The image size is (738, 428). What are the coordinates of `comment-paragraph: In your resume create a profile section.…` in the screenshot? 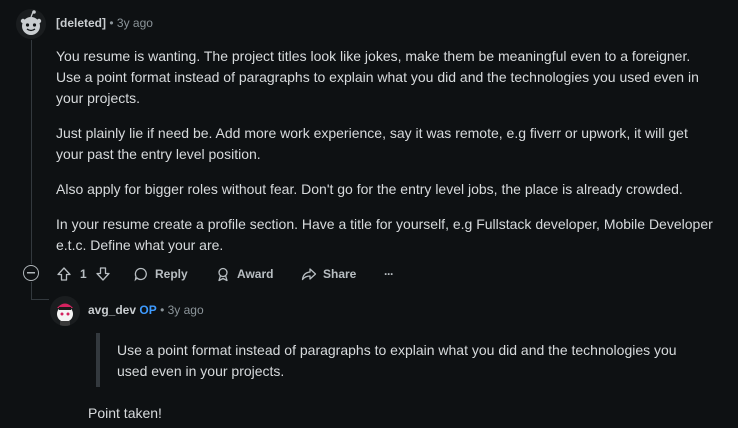 It's located at (384, 234).